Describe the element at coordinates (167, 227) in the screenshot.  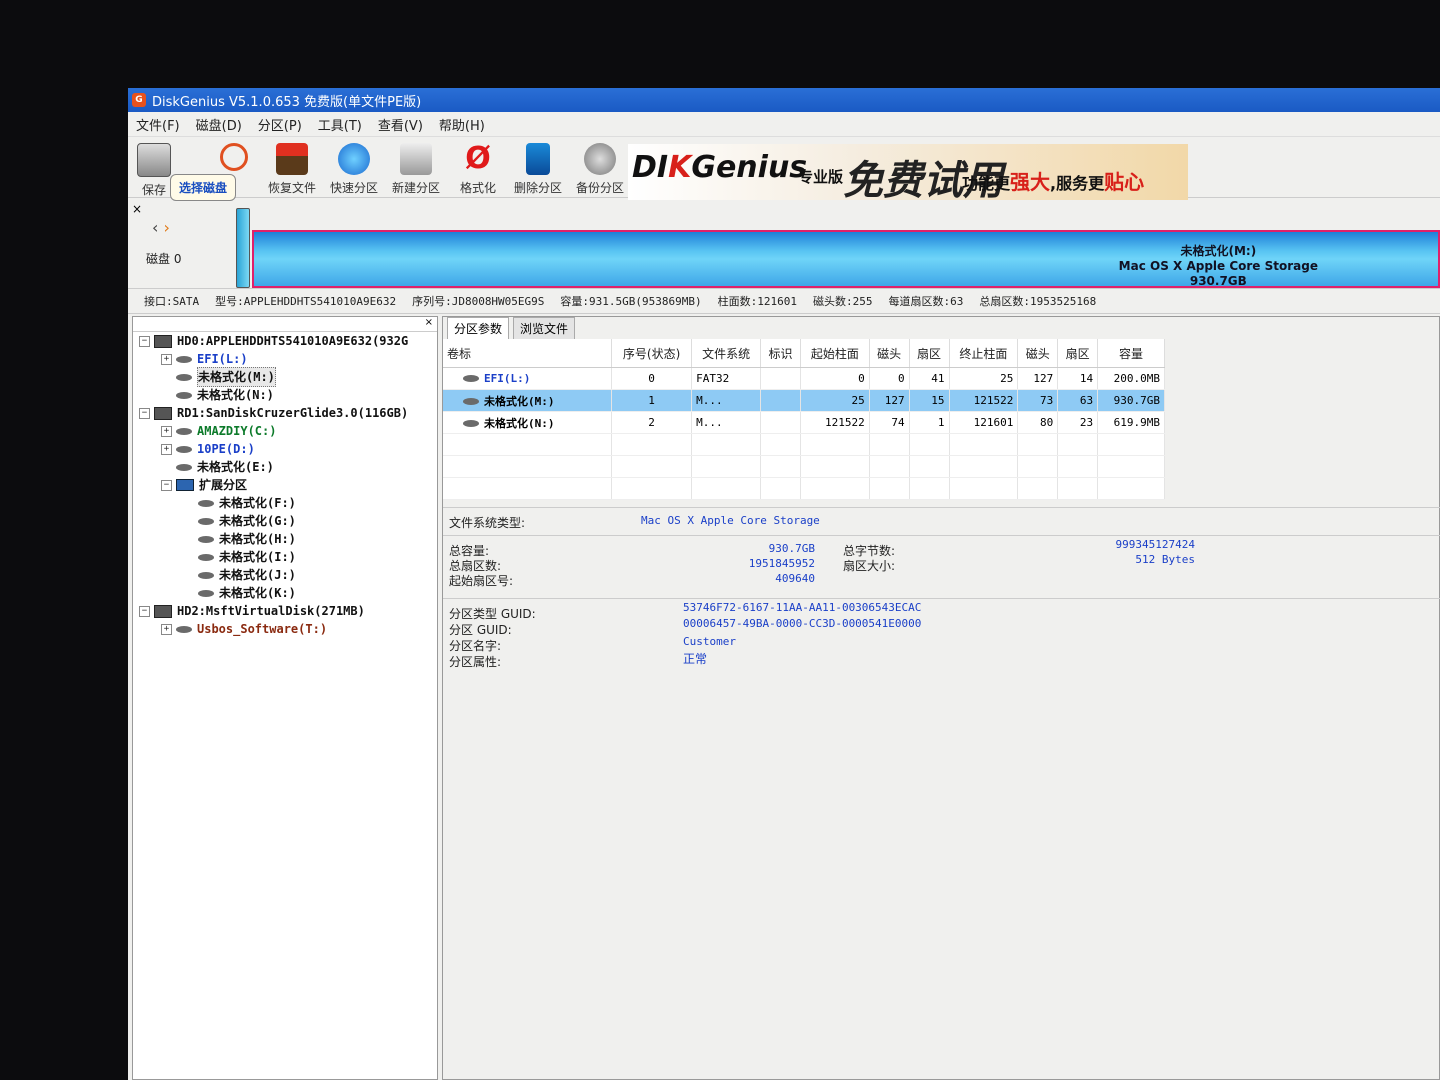
I see `next-disk-arrow: ›` at that location.